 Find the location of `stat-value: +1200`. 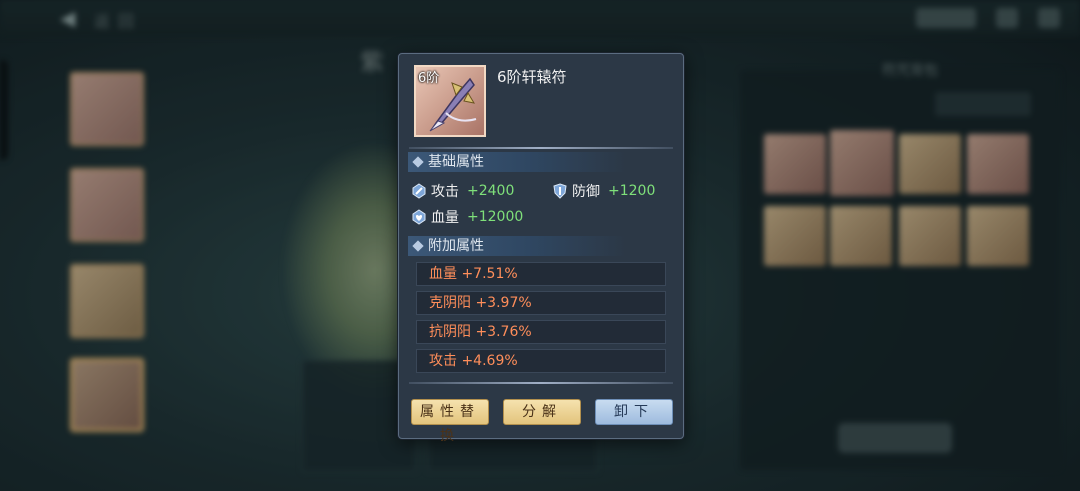

stat-value: +1200 is located at coordinates (632, 191).